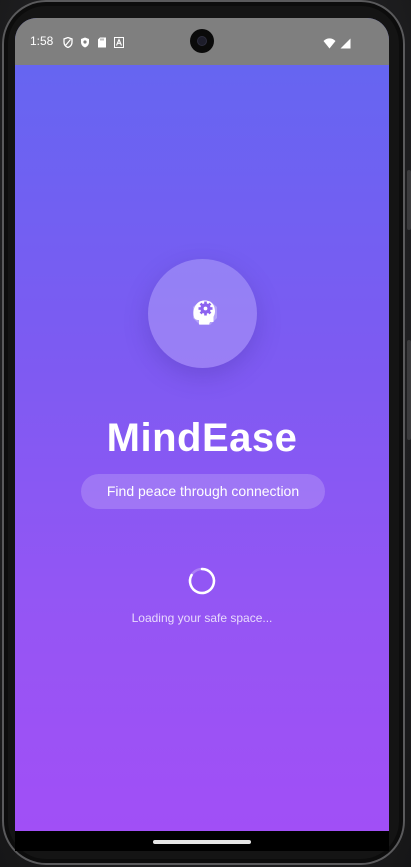  I want to click on font-icon, so click(119, 41).